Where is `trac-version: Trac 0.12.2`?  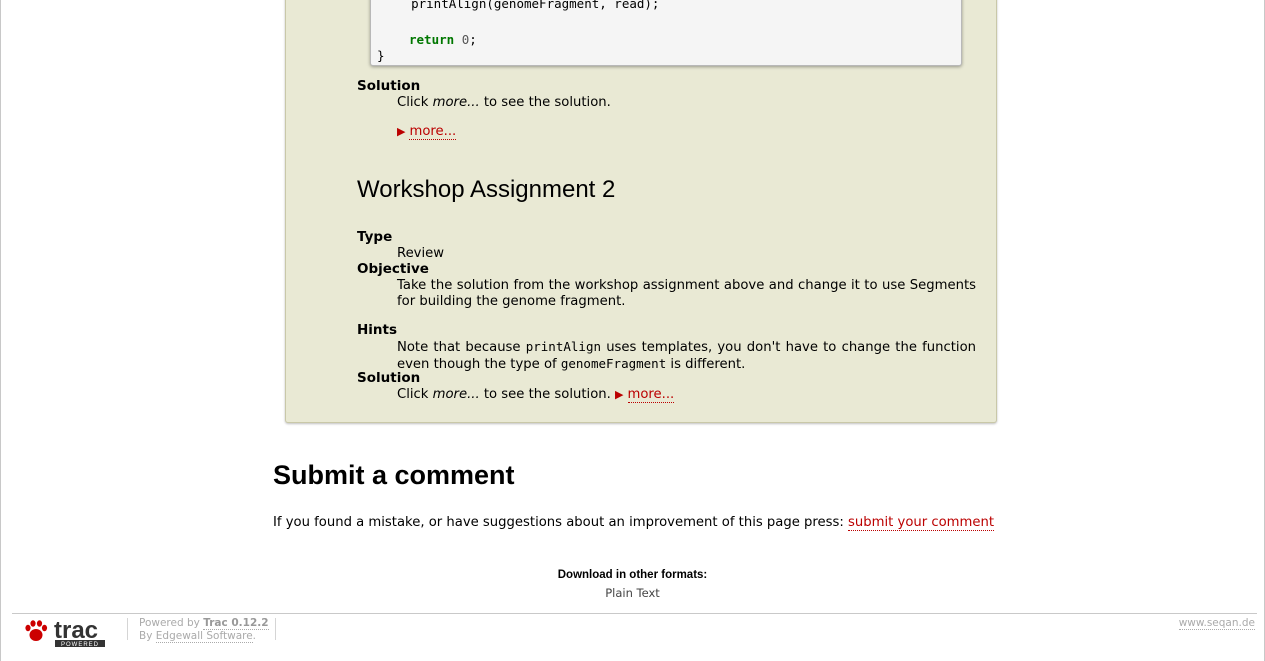 trac-version: Trac 0.12.2 is located at coordinates (236, 623).